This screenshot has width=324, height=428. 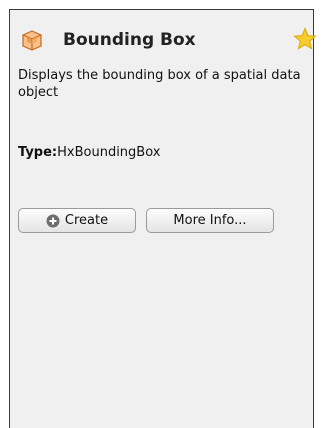 What do you see at coordinates (305, 39) in the screenshot?
I see `star-icon` at bounding box center [305, 39].